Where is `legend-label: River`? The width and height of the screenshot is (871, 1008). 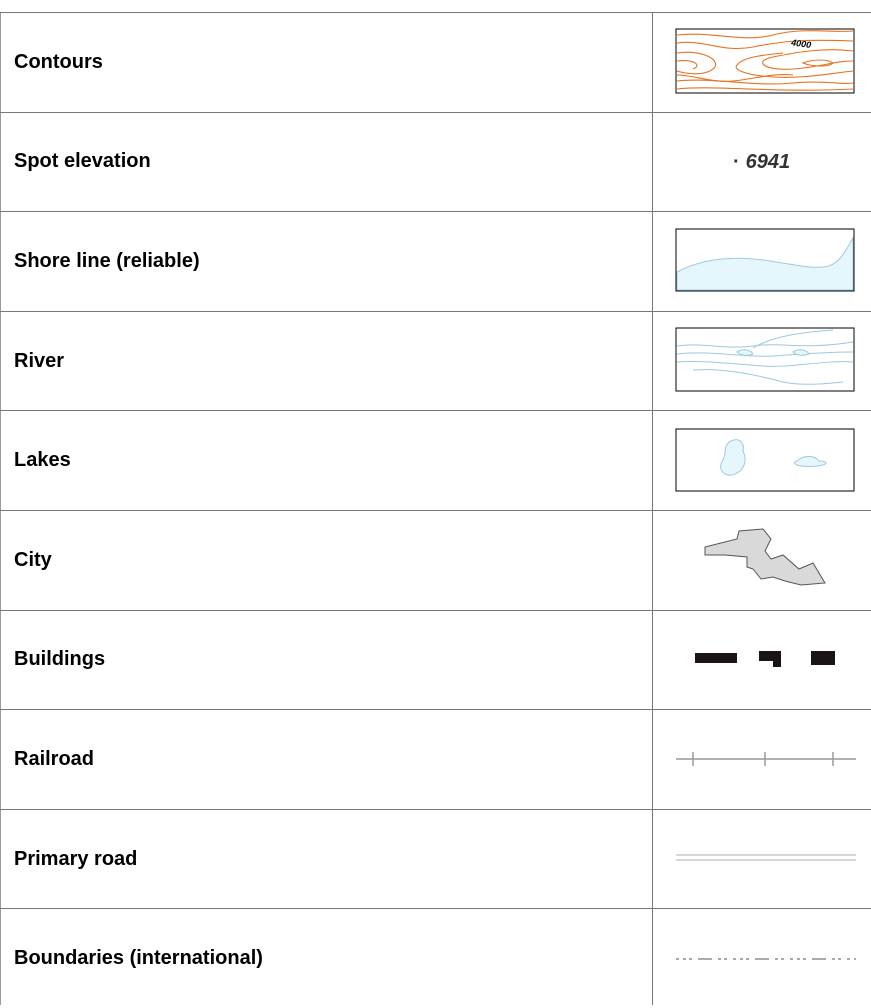
legend-label: River is located at coordinates (39, 360).